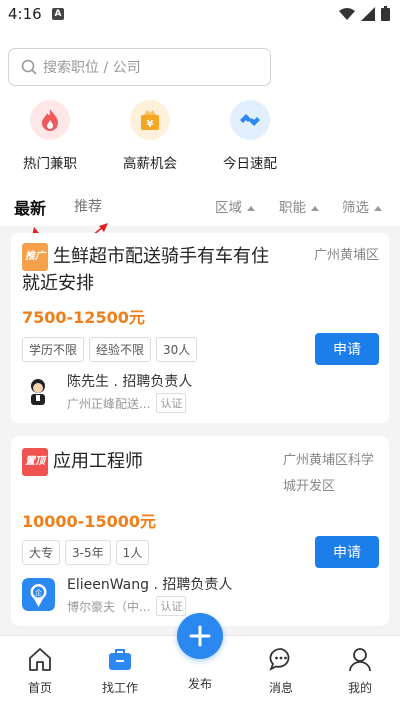 This screenshot has width=400, height=710. I want to click on job-location-line2: 城开发区, so click(309, 486).